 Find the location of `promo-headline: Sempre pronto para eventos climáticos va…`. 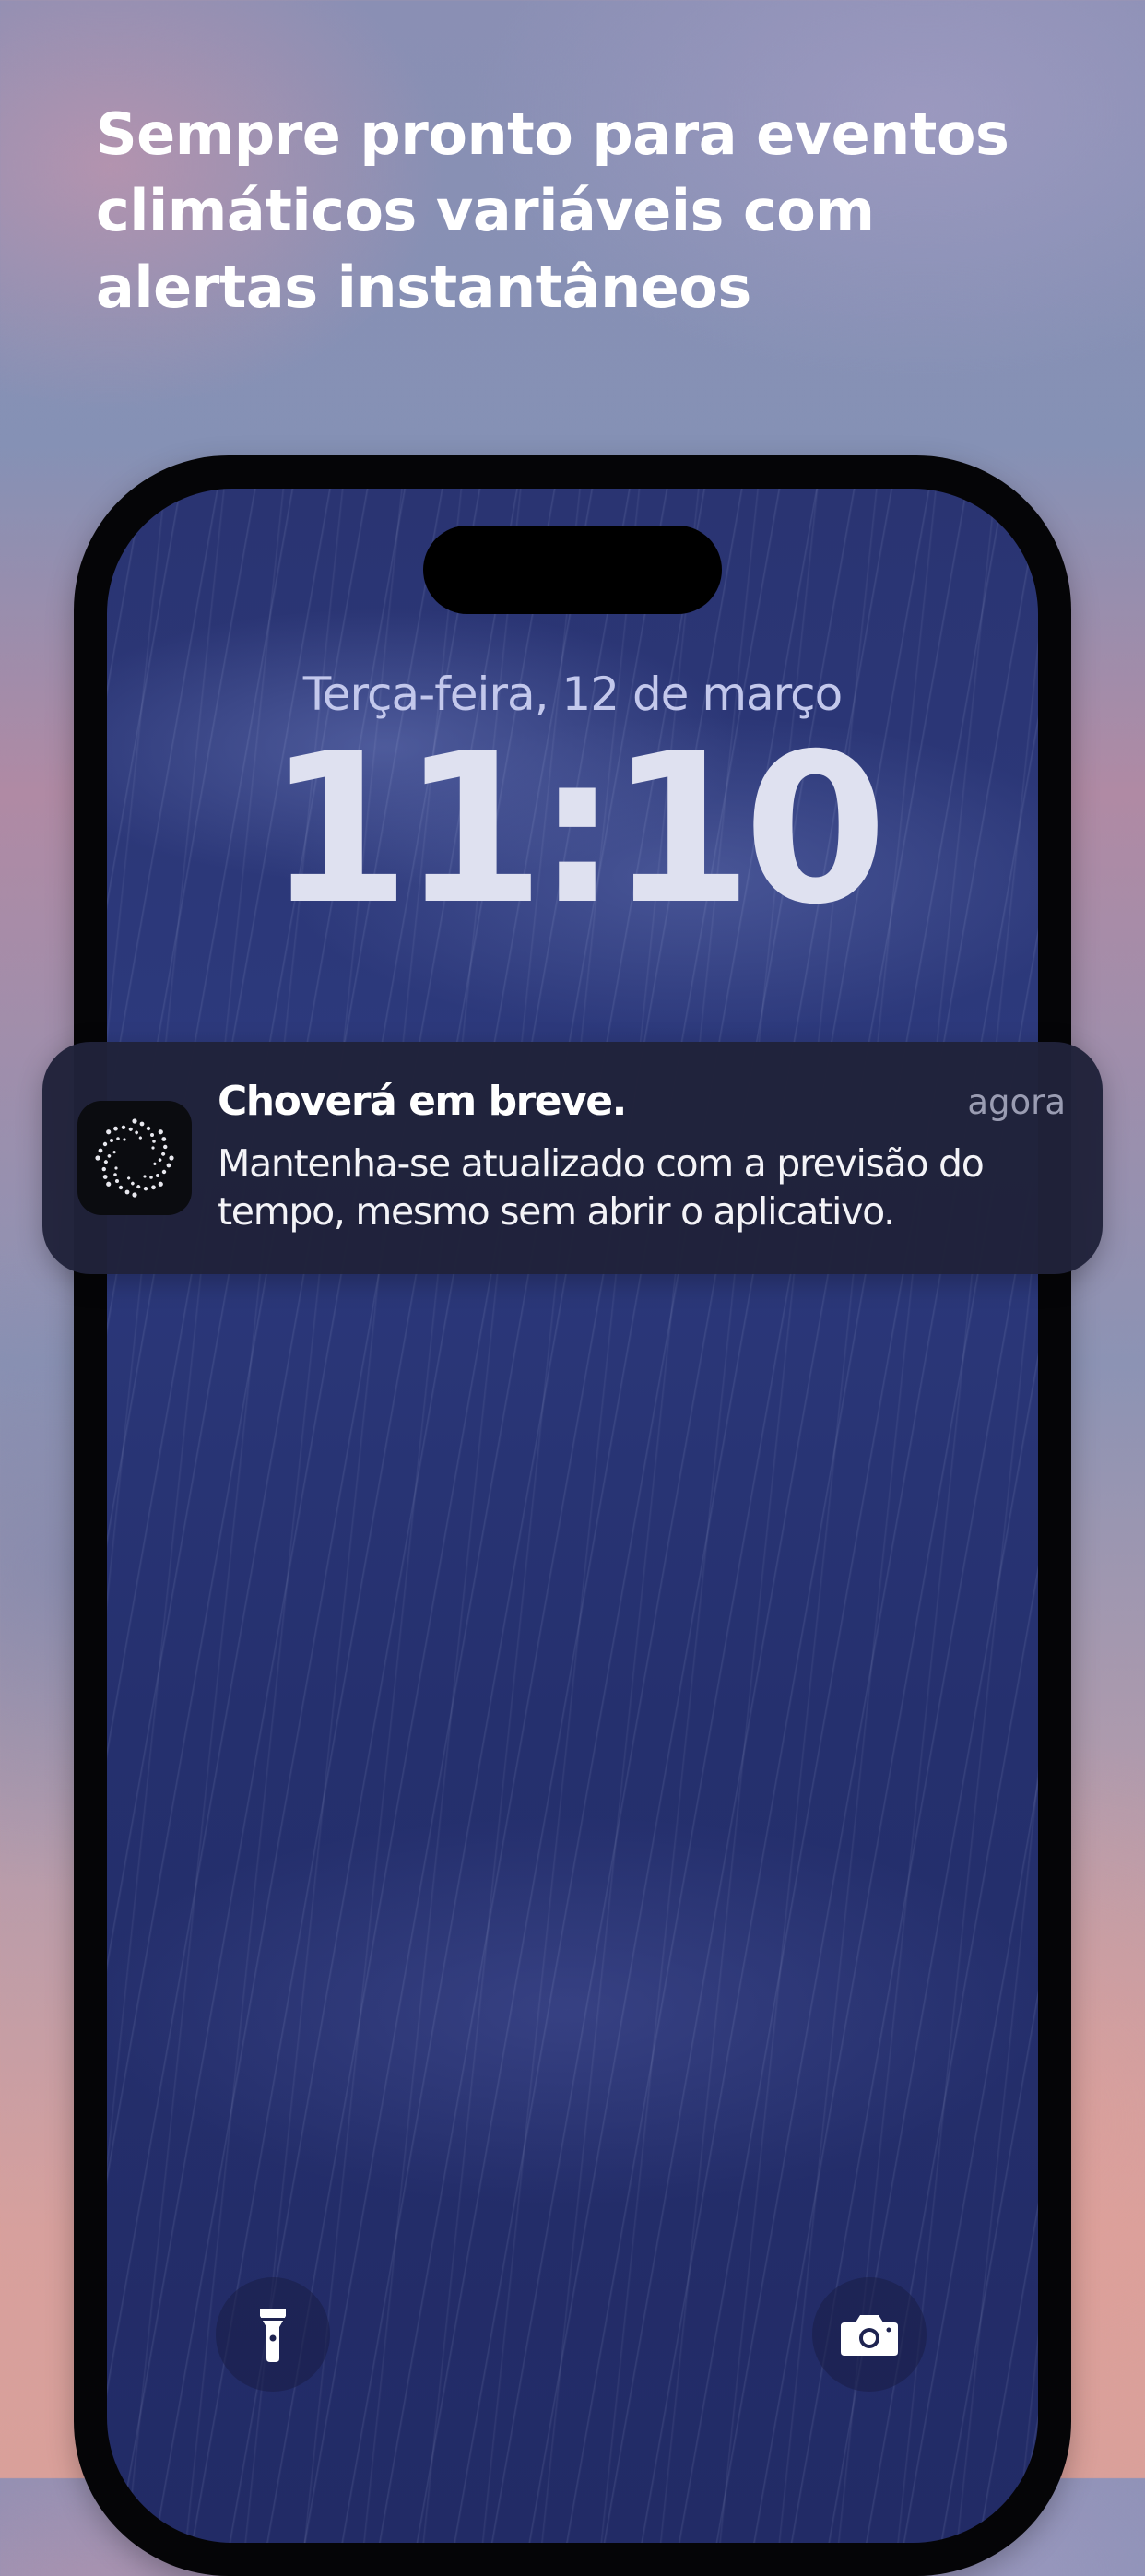

promo-headline: Sempre pronto para eventos climáticos va… is located at coordinates (552, 210).